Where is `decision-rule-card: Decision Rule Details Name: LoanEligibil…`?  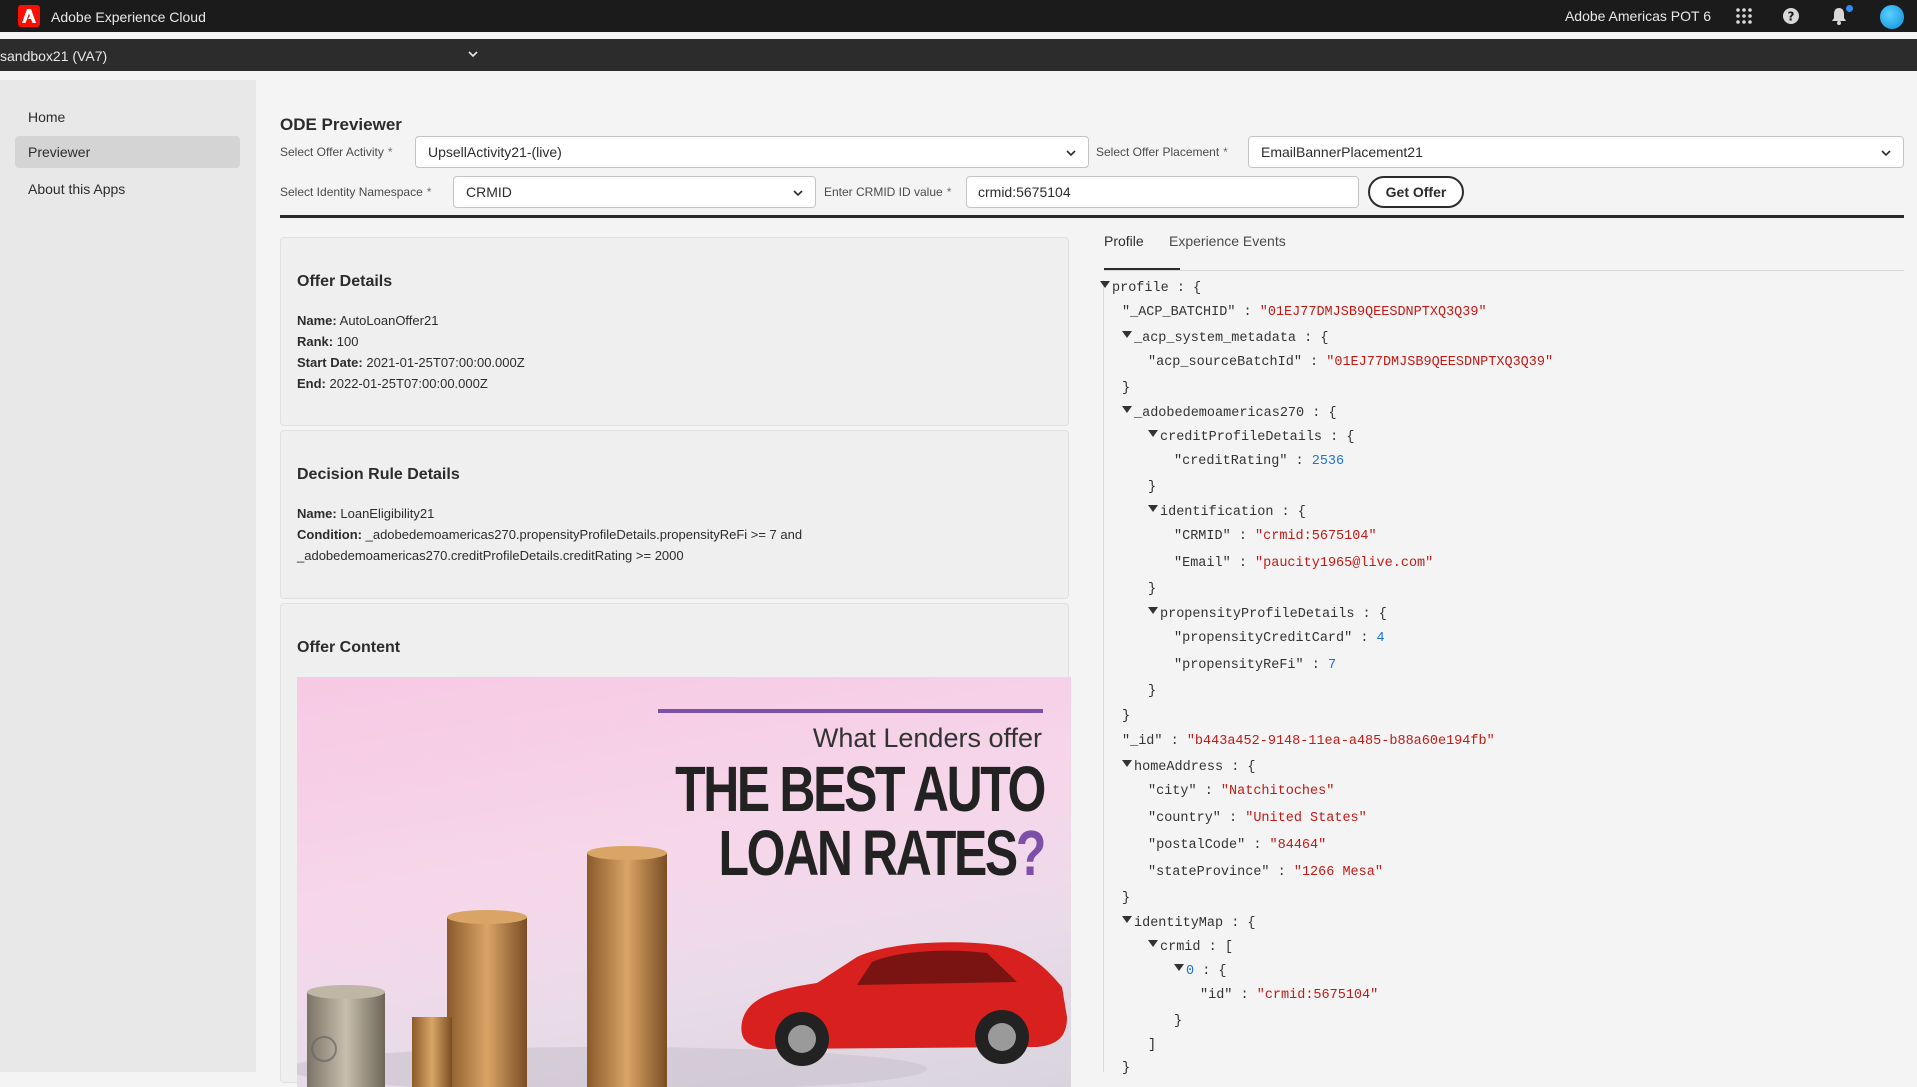
decision-rule-card: Decision Rule Details Name: LoanEligibil… is located at coordinates (674, 514).